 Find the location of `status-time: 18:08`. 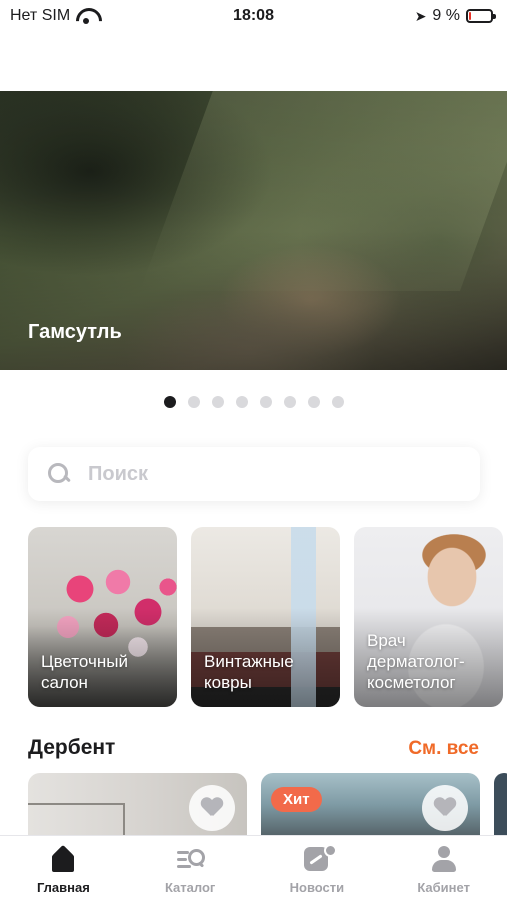

status-time: 18:08 is located at coordinates (253, 15).